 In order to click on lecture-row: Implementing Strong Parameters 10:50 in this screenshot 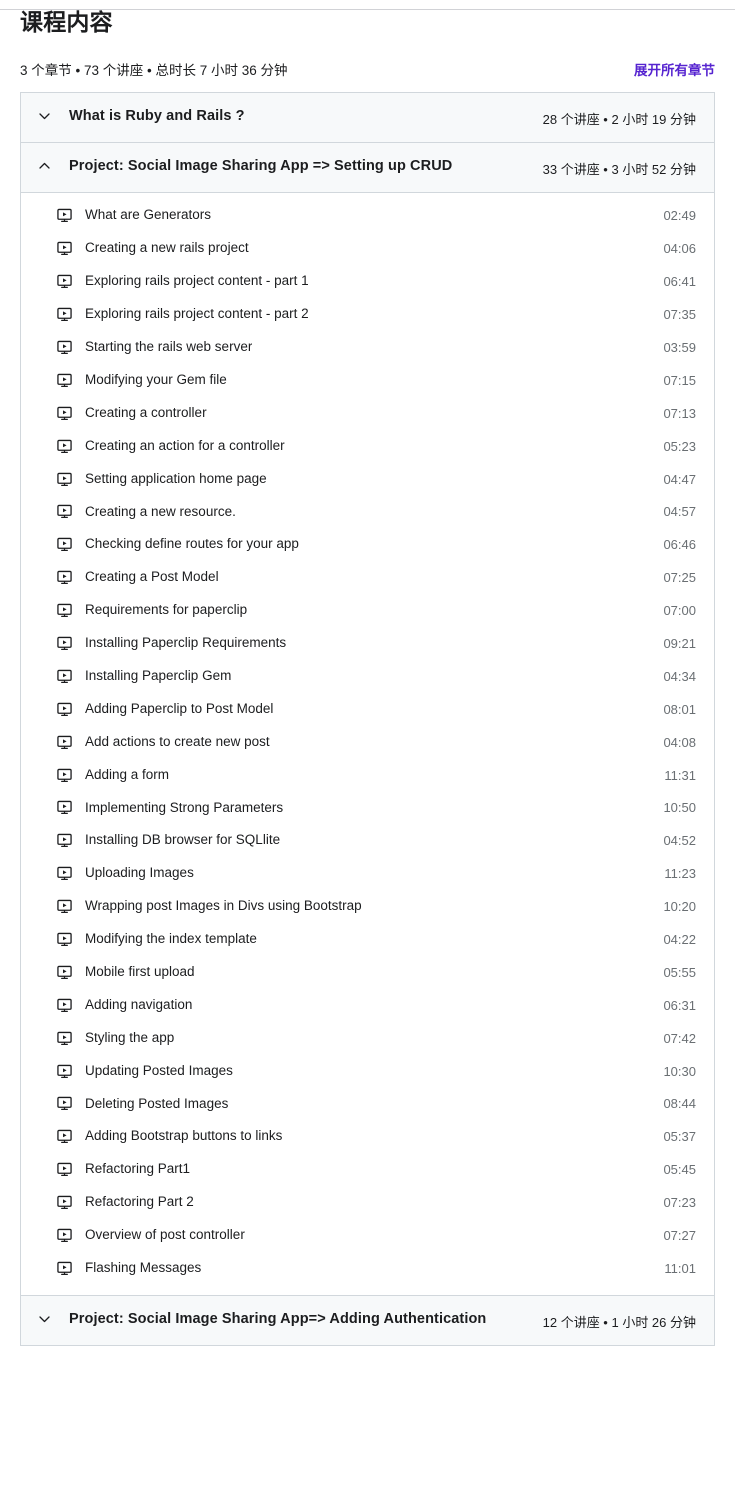, I will do `click(367, 808)`.